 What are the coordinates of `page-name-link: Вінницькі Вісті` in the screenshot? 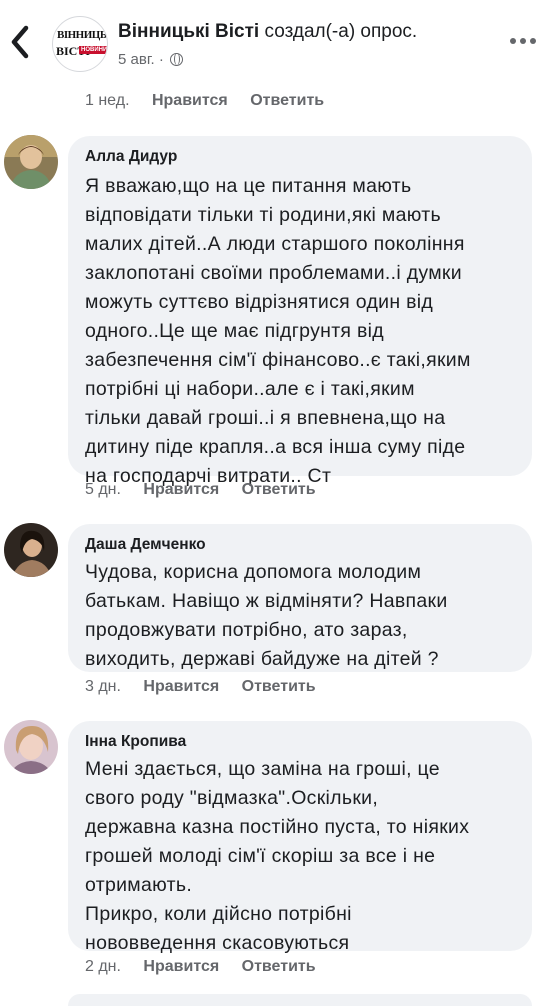 It's located at (188, 31).